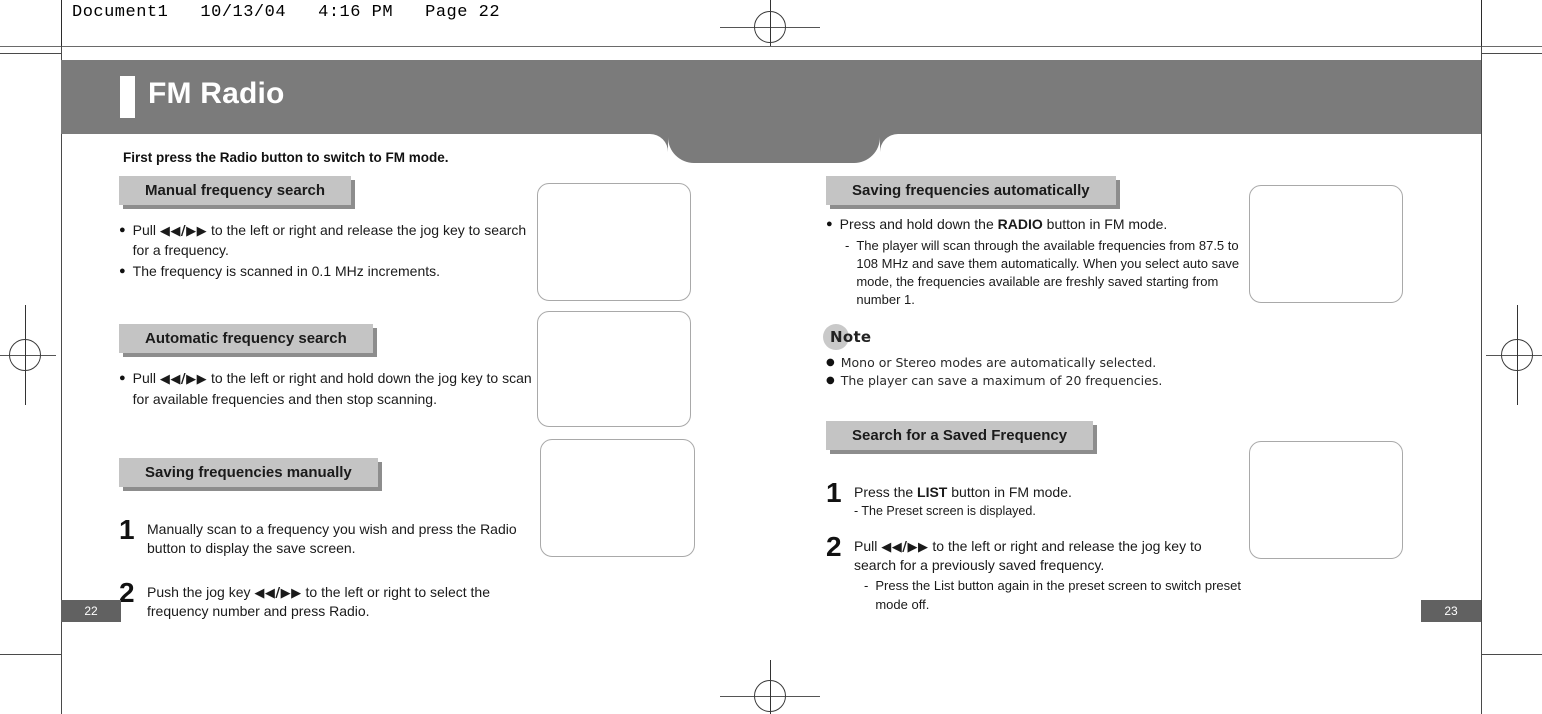 This screenshot has width=1542, height=714. Describe the element at coordinates (1020, 224) in the screenshot. I see `bullet-text-bold: RADIO` at that location.